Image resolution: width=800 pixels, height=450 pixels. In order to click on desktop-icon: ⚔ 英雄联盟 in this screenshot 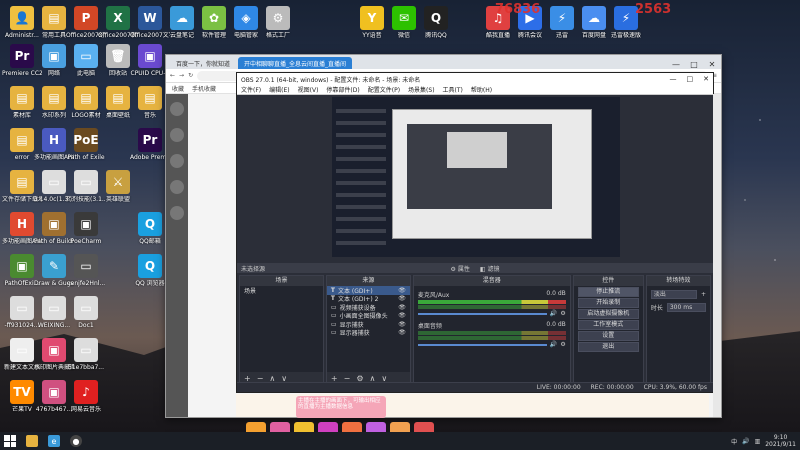, I will do `click(118, 186)`.